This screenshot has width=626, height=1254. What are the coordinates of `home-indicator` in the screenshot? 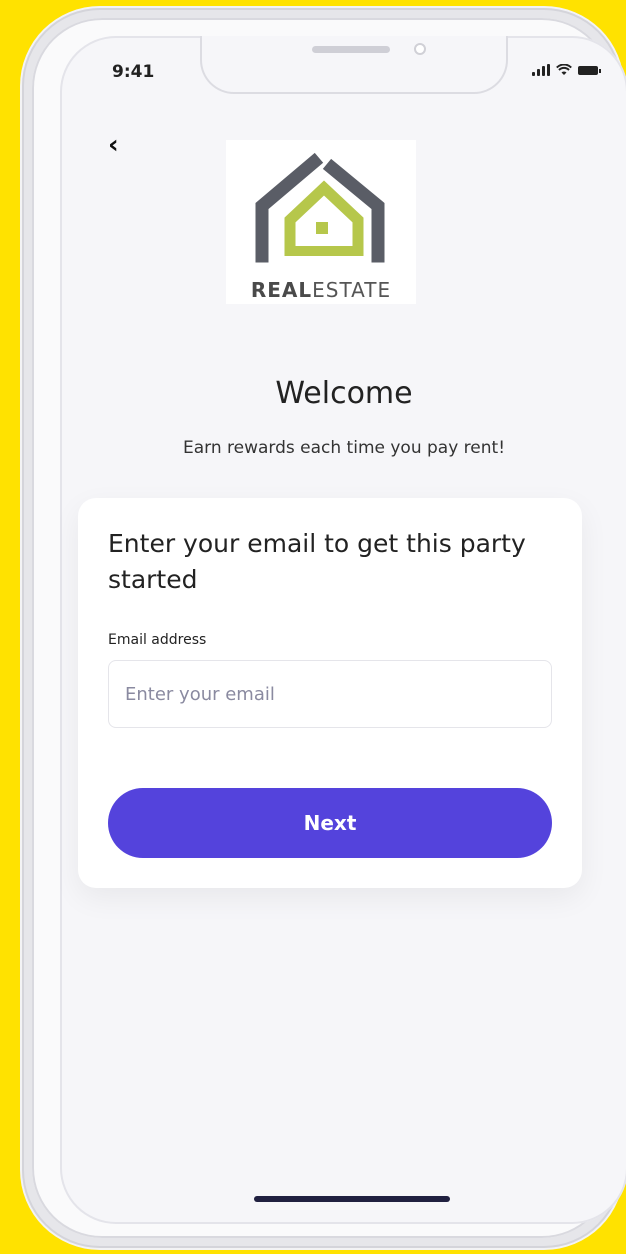 It's located at (352, 1199).